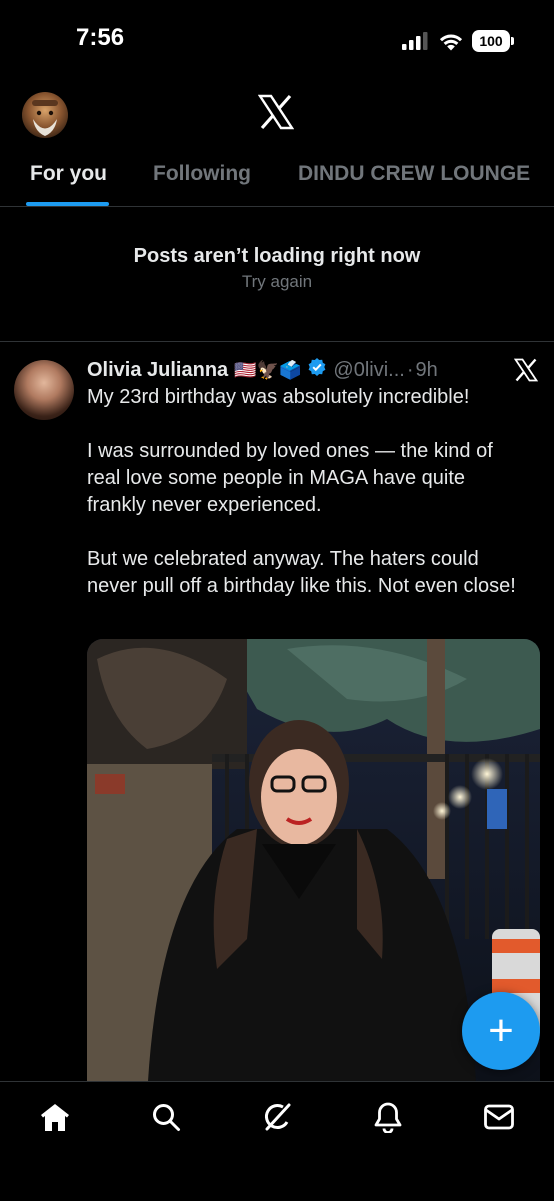  Describe the element at coordinates (277, 268) in the screenshot. I see `loading-error-notice: Posts aren’t loading right now Try again` at that location.